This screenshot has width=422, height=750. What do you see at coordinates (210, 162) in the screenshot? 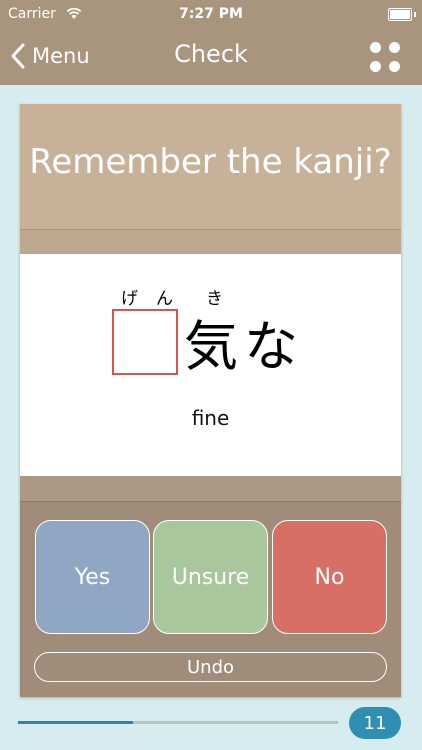
I see `question-text: Remember the kanji?` at bounding box center [210, 162].